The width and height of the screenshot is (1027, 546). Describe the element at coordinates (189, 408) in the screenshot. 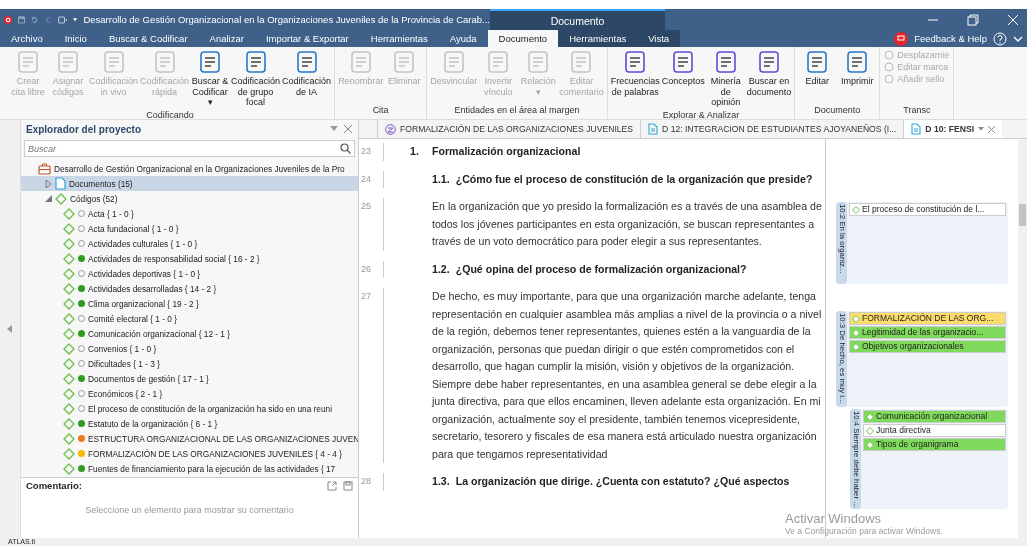

I see `code-row: El proceso de constitución de la organización ha sido en una reuni` at that location.